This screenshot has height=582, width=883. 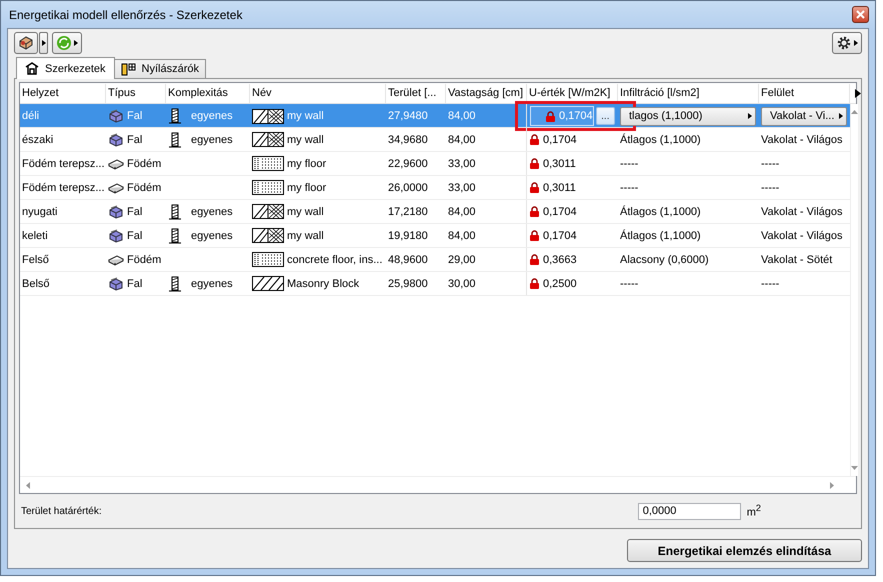 What do you see at coordinates (408, 140) in the screenshot?
I see `table-cell-text: 34,9680` at bounding box center [408, 140].